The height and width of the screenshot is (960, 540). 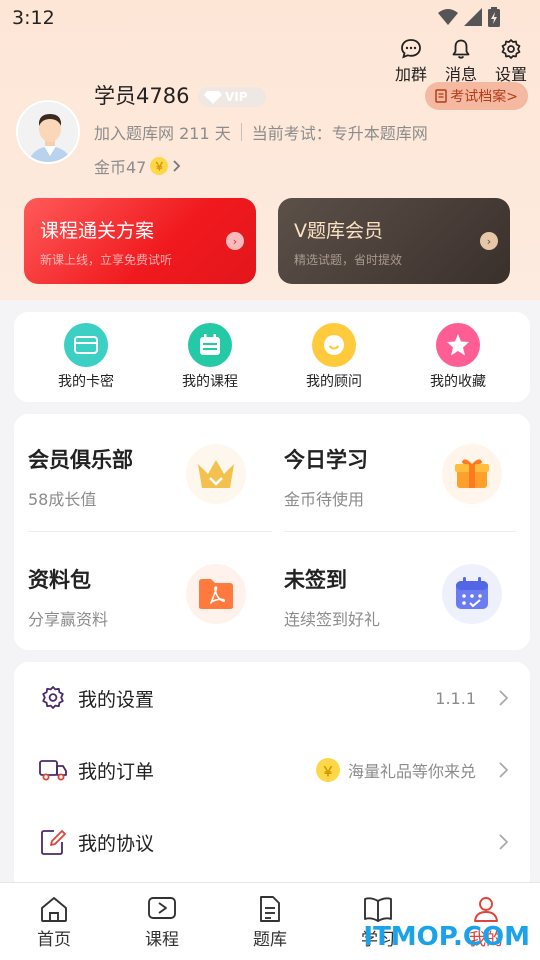 What do you see at coordinates (236, 97) in the screenshot?
I see `vip-label: VIP` at bounding box center [236, 97].